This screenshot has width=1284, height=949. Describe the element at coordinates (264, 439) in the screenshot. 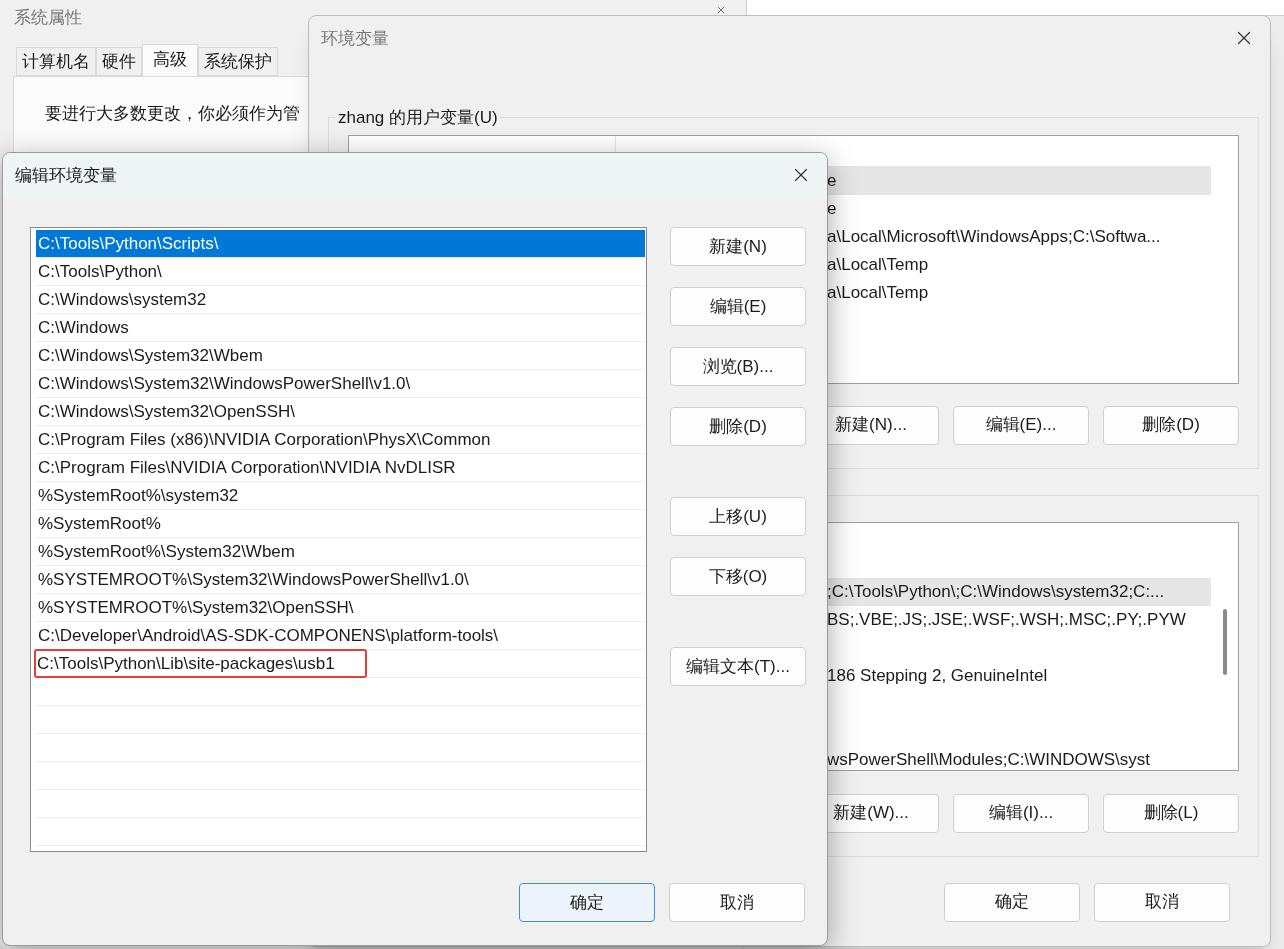

I see `path-text: C:\Program Files (x86)\NVIDIA Corporation\PhysX\Common` at that location.